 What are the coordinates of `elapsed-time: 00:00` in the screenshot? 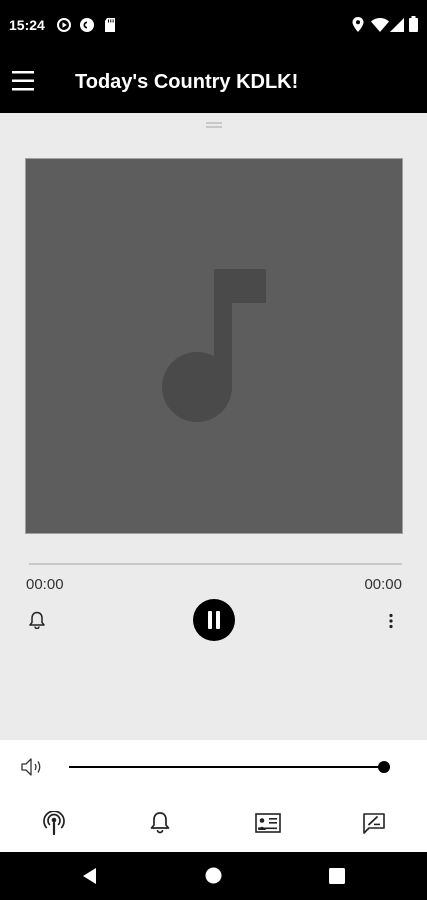 It's located at (45, 584).